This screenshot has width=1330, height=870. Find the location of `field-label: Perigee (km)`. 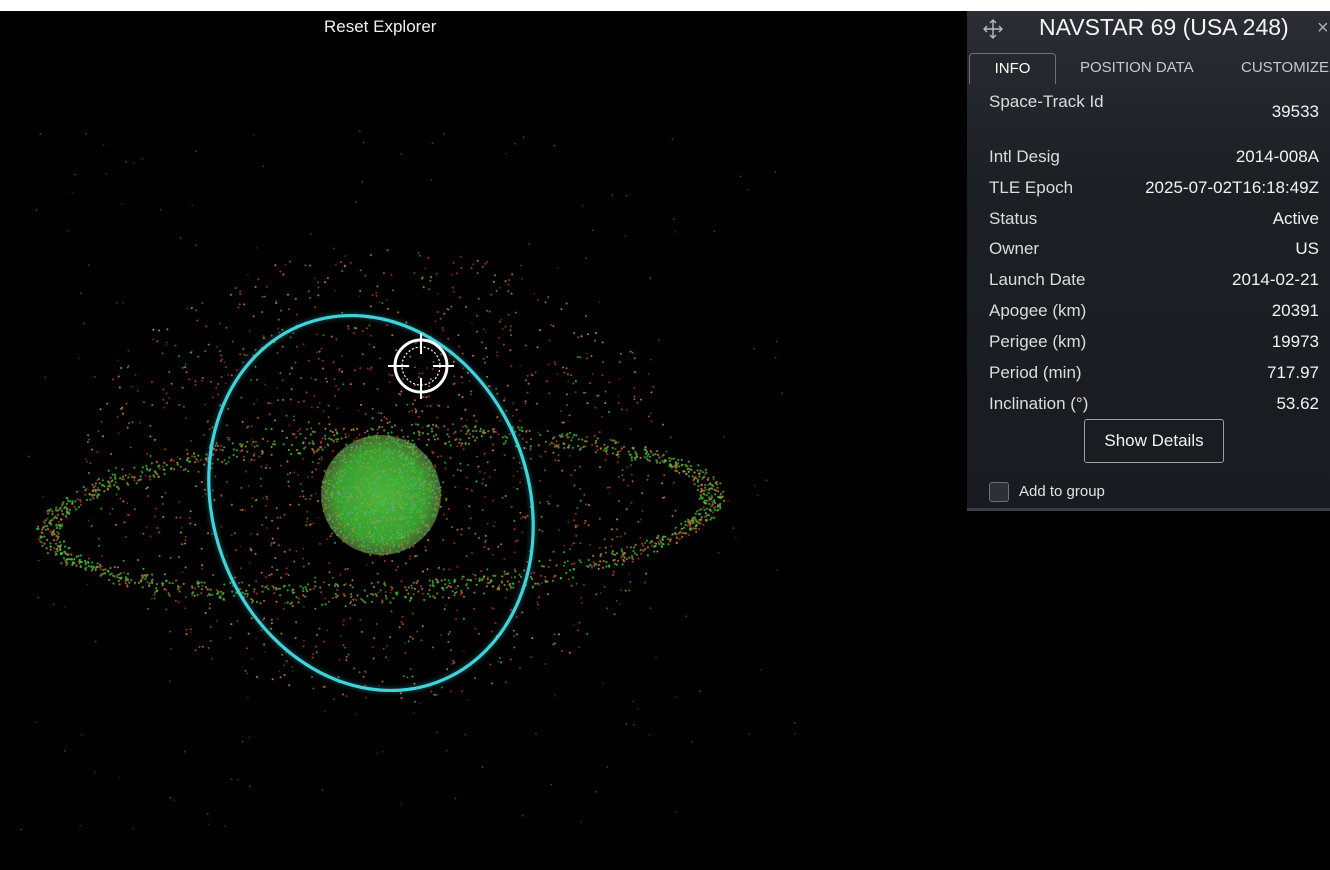

field-label: Perigee (km) is located at coordinates (1038, 341).